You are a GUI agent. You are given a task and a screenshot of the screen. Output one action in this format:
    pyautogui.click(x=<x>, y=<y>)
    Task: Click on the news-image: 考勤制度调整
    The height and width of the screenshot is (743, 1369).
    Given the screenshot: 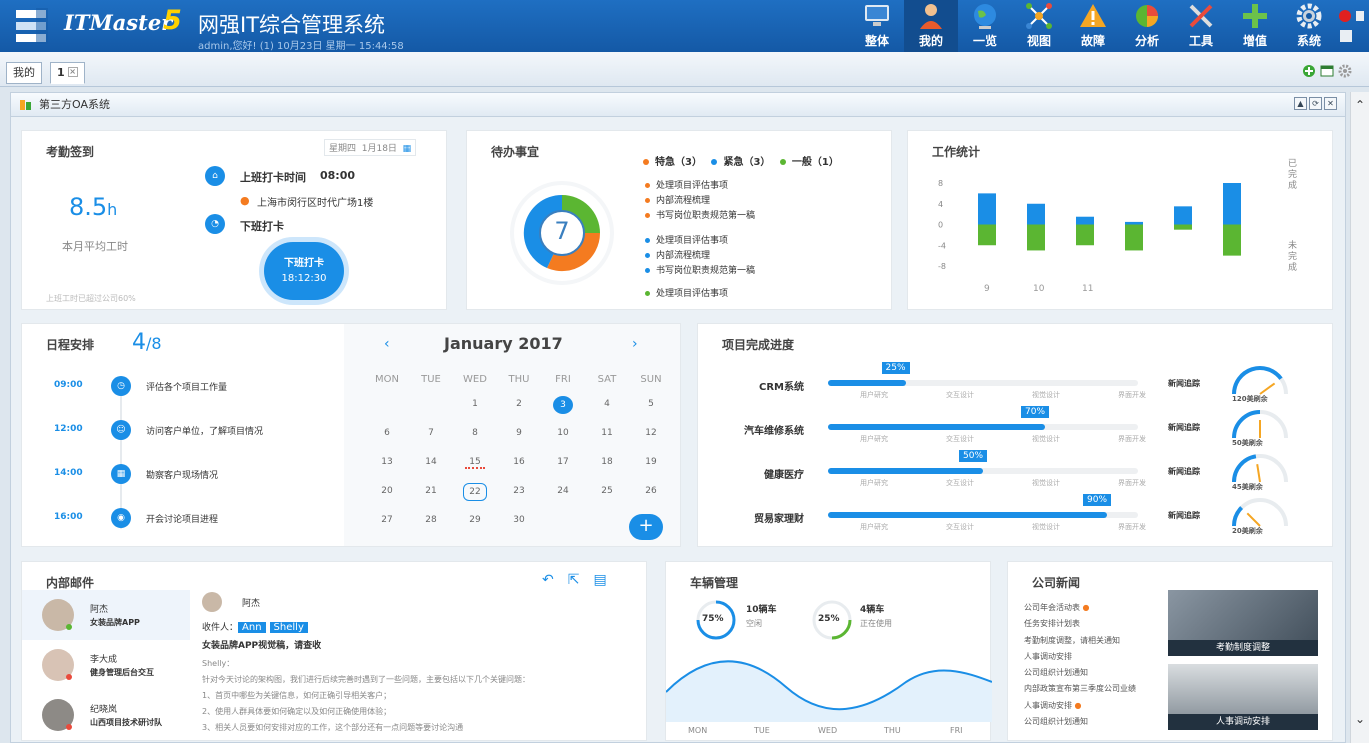 What is the action you would take?
    pyautogui.click(x=1243, y=623)
    